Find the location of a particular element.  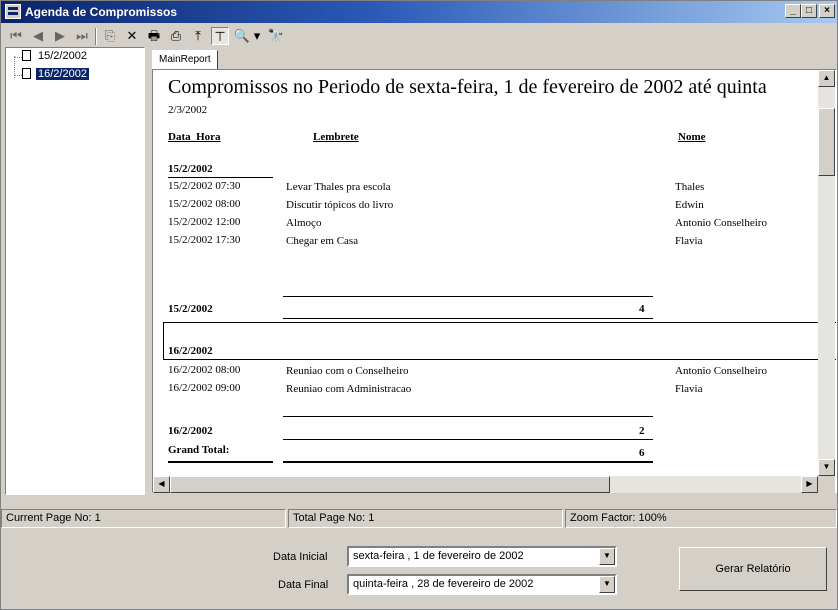

row-datetime: 15/2/2002 12:00 is located at coordinates (204, 222).